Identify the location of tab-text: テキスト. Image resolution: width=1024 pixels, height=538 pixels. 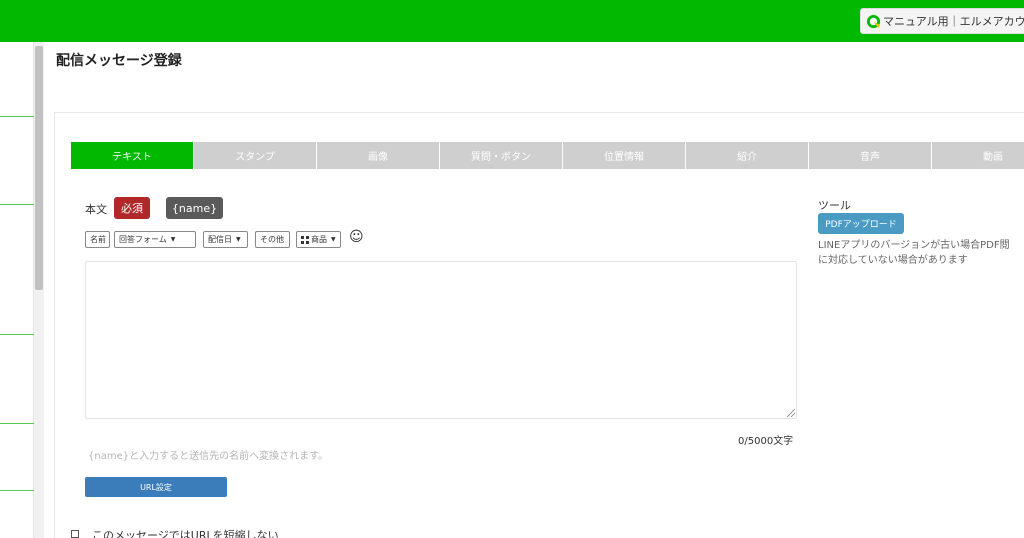
(132, 155).